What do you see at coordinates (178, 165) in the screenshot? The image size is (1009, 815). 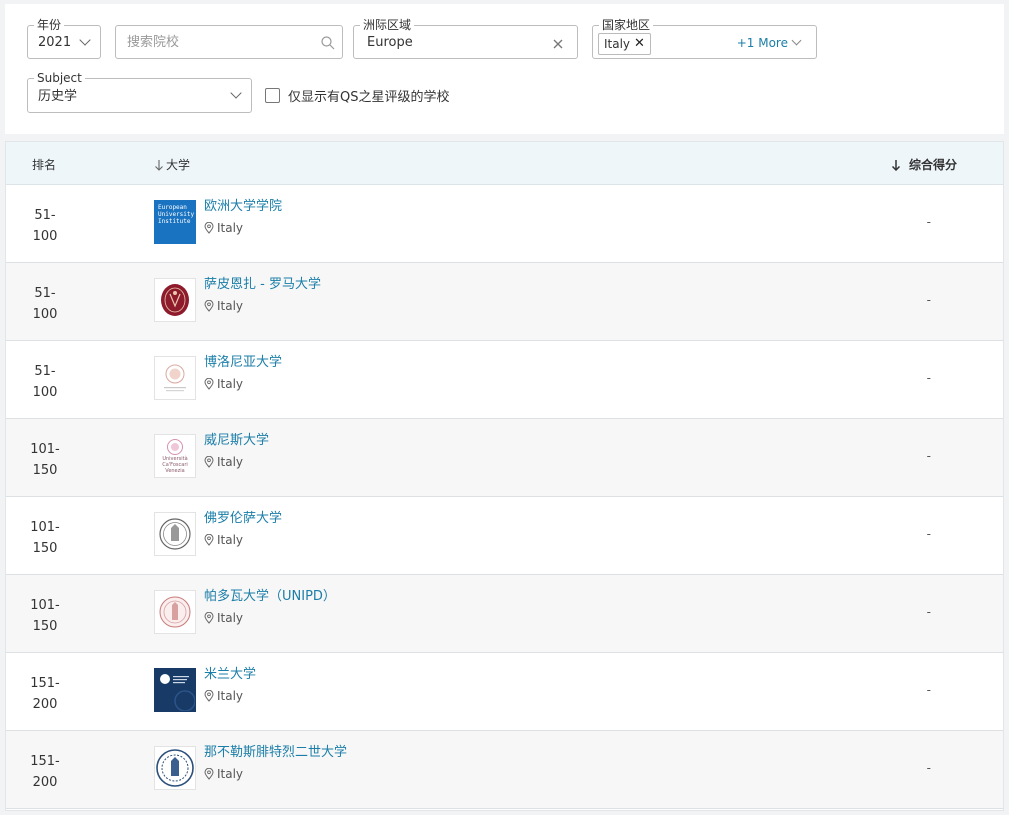 I see `university-header-label: 大学` at bounding box center [178, 165].